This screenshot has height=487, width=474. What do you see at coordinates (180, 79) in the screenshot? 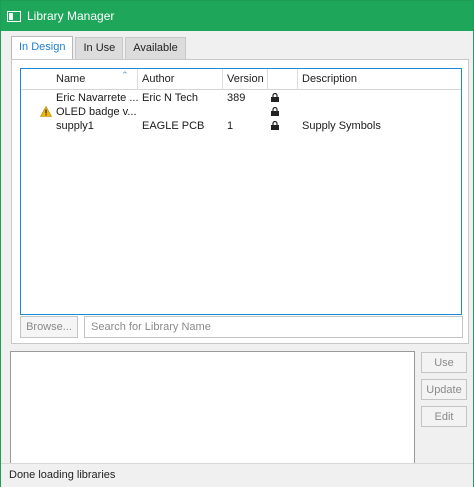
I see `column-header-author: Author` at bounding box center [180, 79].